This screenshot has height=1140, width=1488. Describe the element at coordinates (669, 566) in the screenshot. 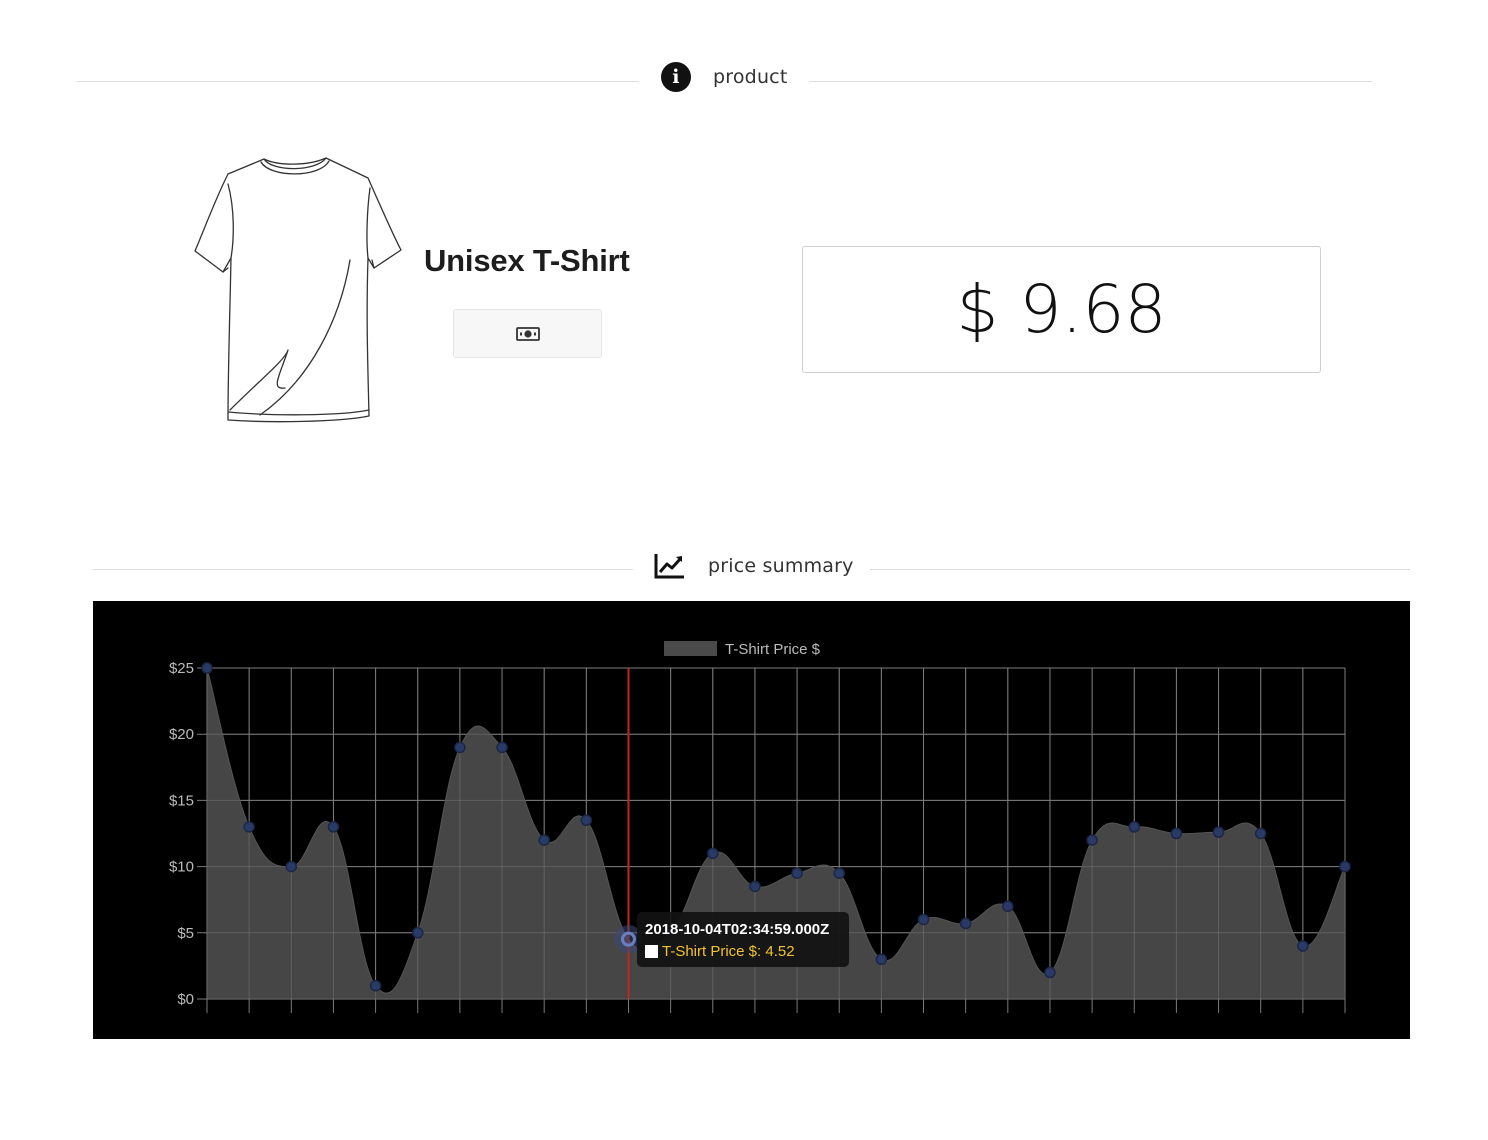

I see `line-chart-icon` at that location.